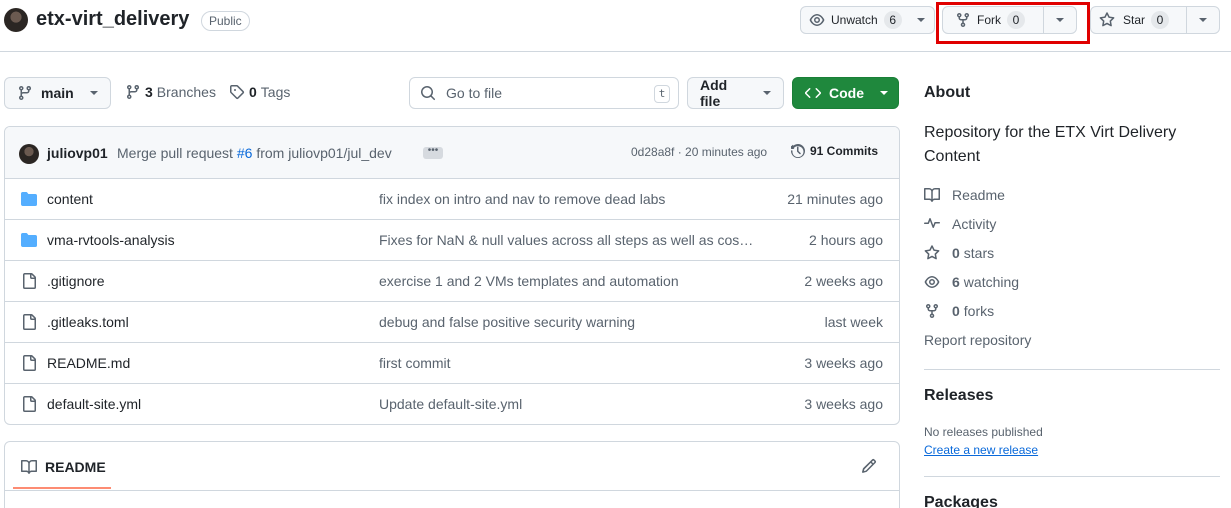  I want to click on sidebar-stars-link: 0 stars, so click(959, 253).